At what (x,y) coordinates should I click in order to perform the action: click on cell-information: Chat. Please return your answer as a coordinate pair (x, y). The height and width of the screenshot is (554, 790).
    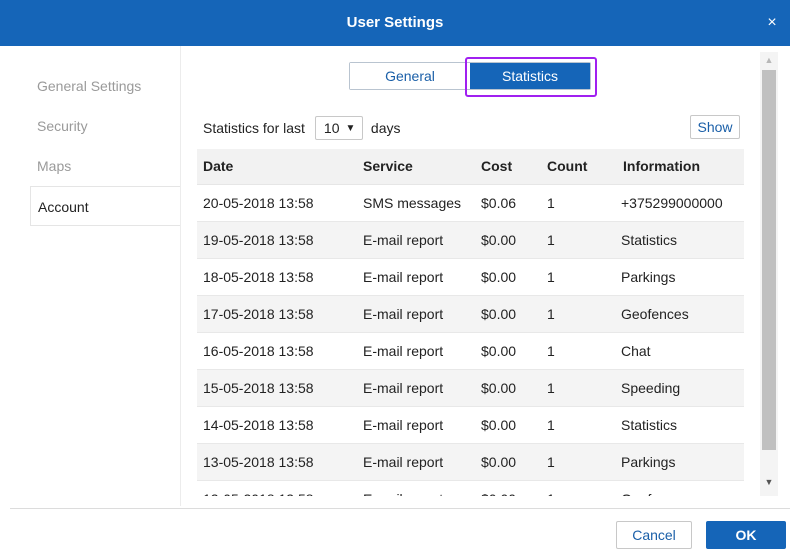
    Looking at the image, I should click on (680, 351).